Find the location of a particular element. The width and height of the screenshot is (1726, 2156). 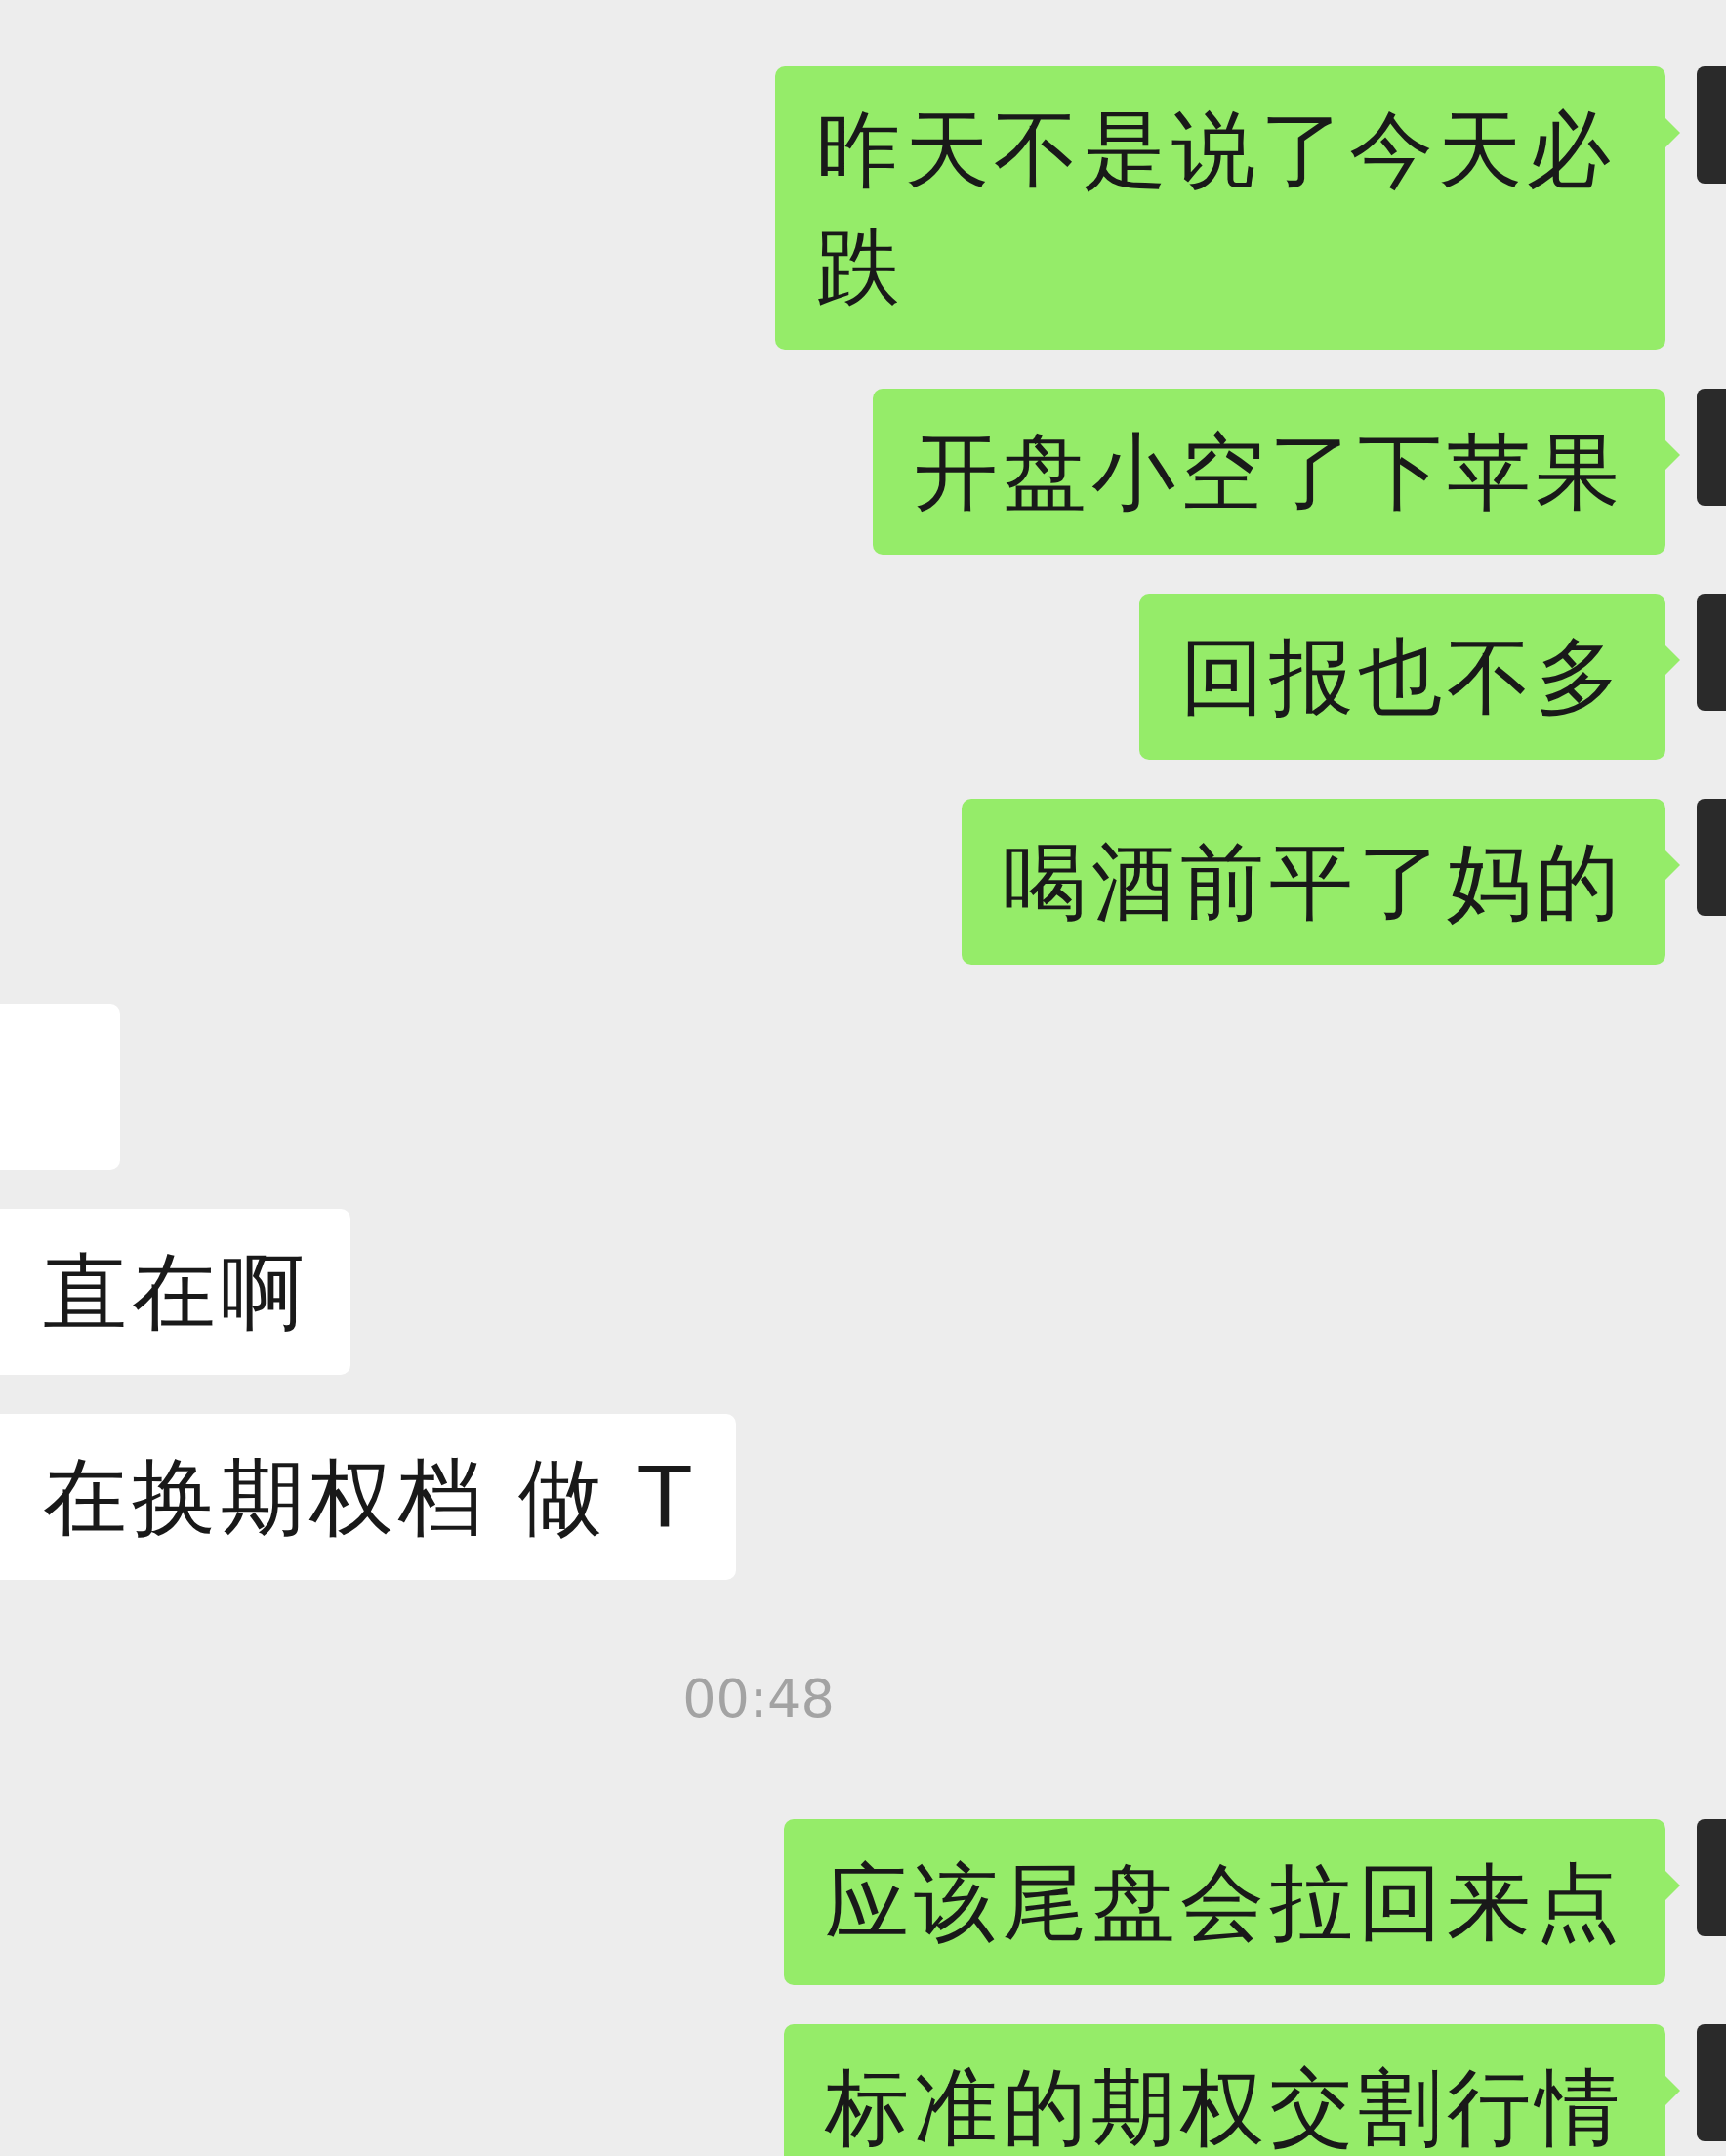

message-bubble: 回报也不多 is located at coordinates (1402, 677).